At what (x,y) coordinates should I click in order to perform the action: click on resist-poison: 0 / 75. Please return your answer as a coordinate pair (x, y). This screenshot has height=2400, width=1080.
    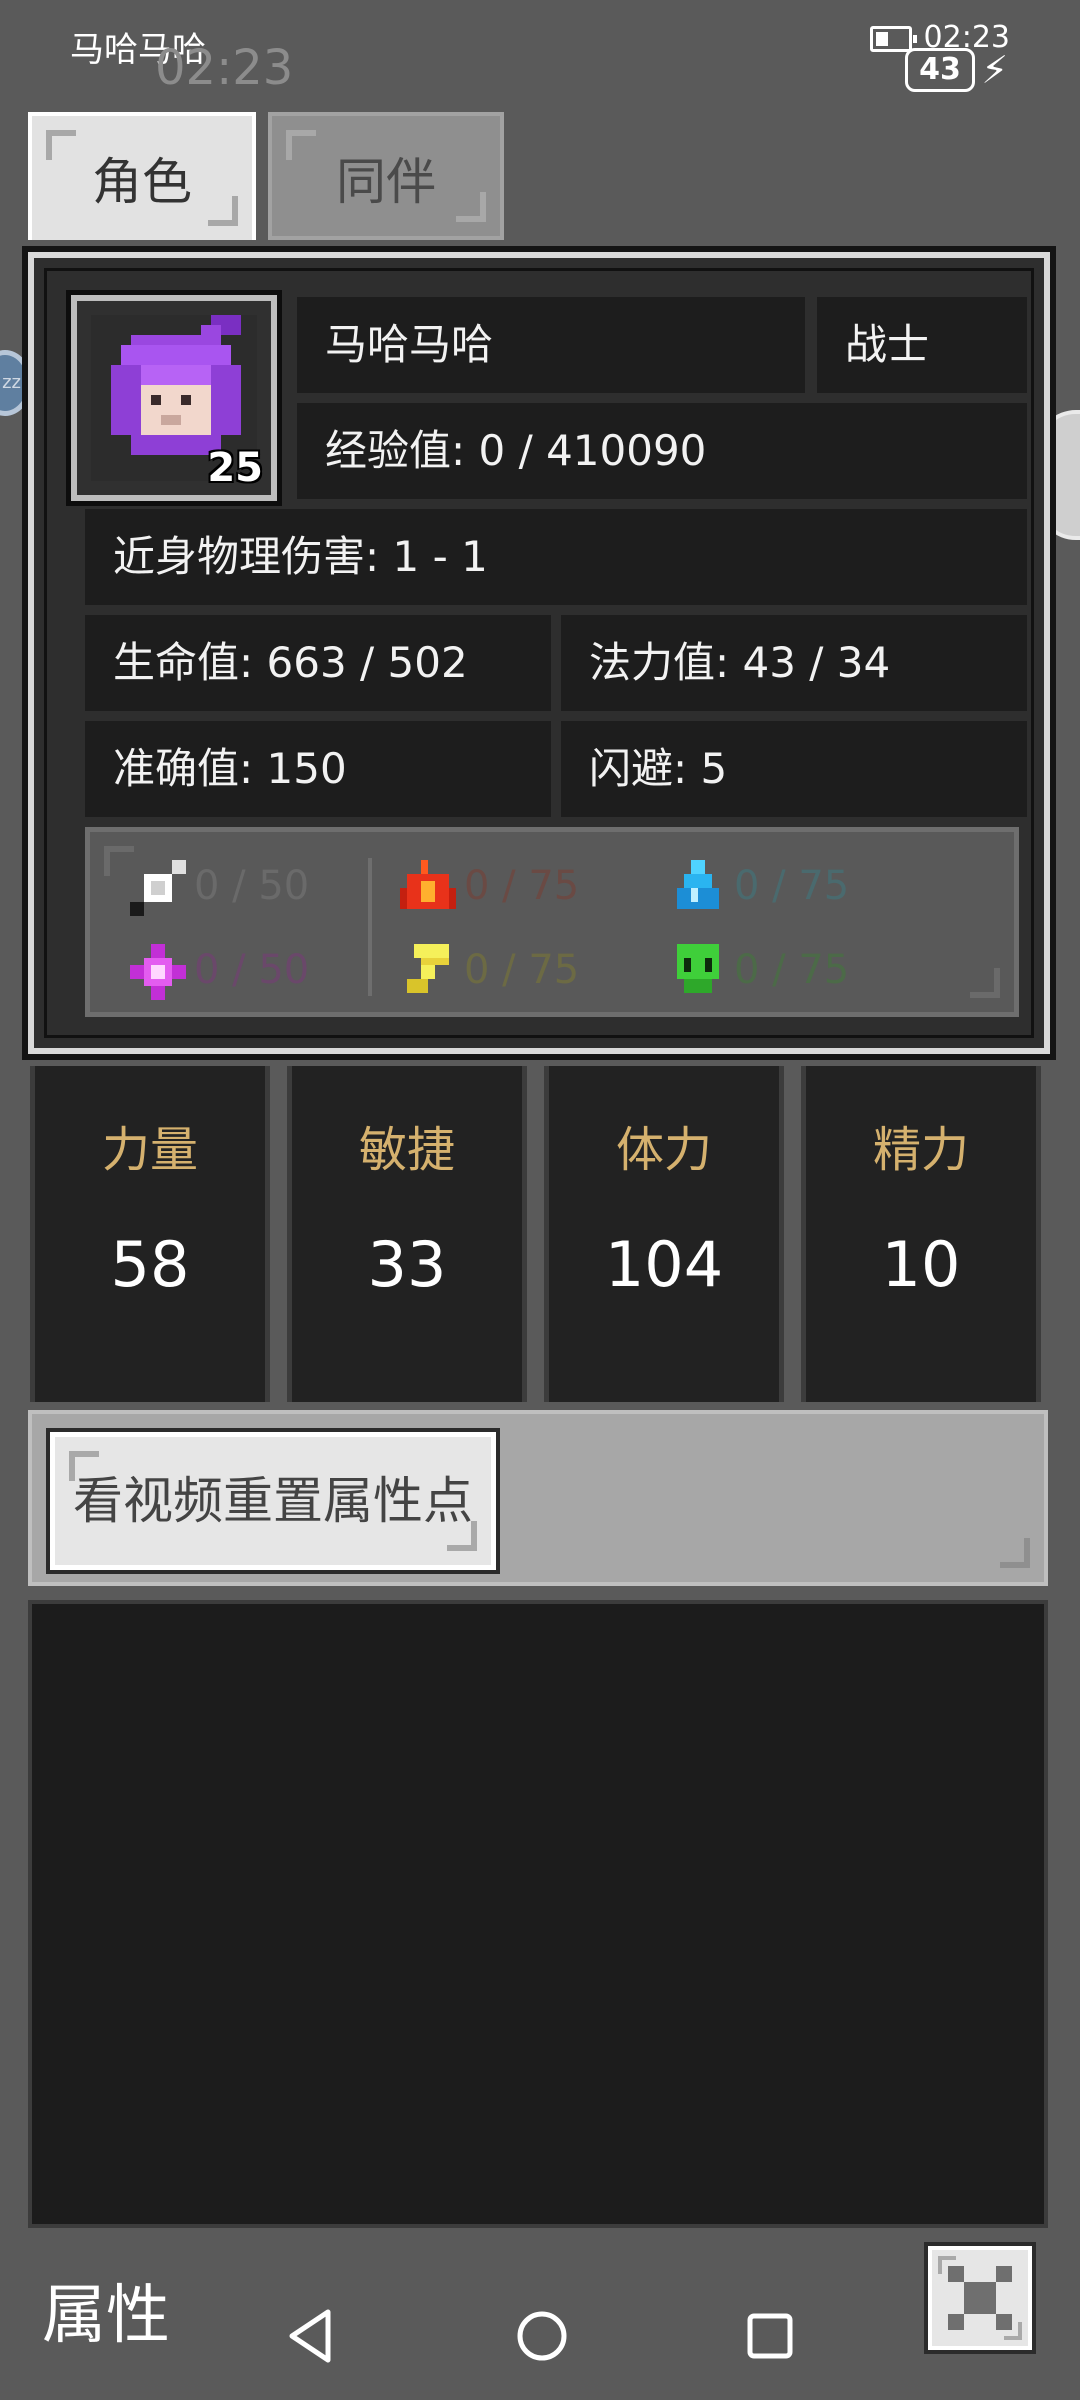
    Looking at the image, I should click on (759, 970).